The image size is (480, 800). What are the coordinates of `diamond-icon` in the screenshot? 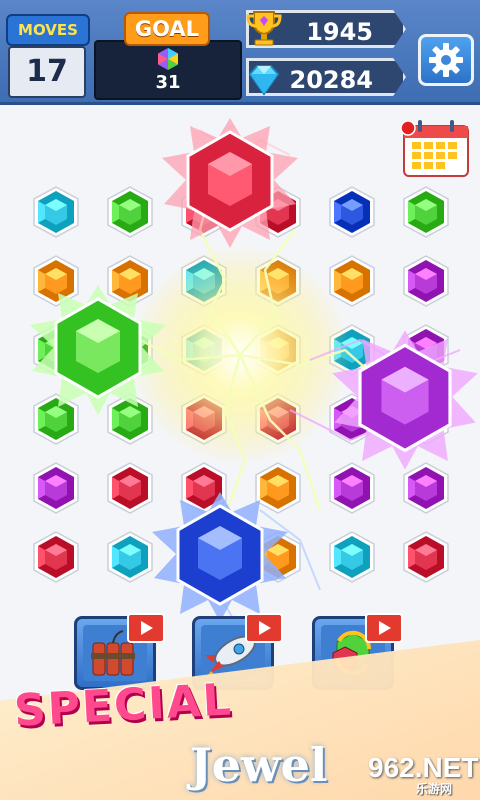 It's located at (264, 80).